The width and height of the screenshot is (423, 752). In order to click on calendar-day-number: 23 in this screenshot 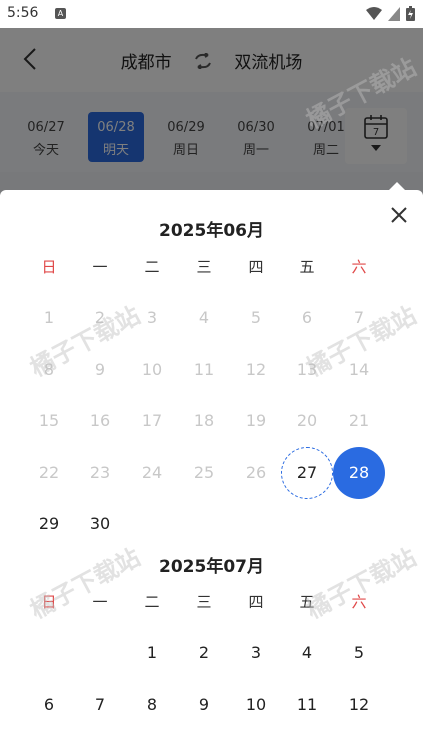, I will do `click(100, 472)`.